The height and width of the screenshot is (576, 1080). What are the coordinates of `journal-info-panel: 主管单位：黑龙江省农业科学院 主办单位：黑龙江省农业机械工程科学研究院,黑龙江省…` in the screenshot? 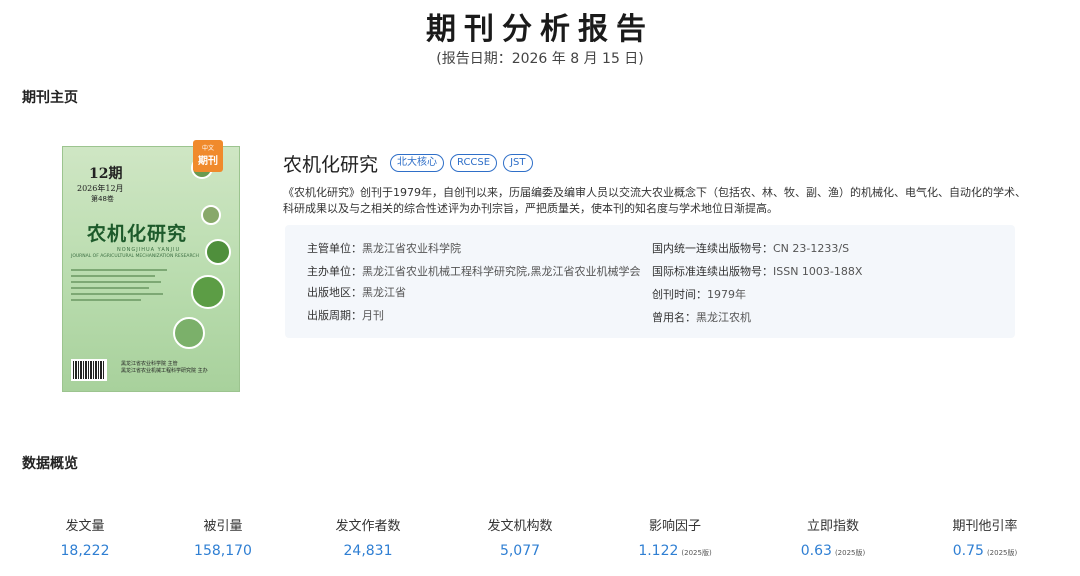 It's located at (650, 281).